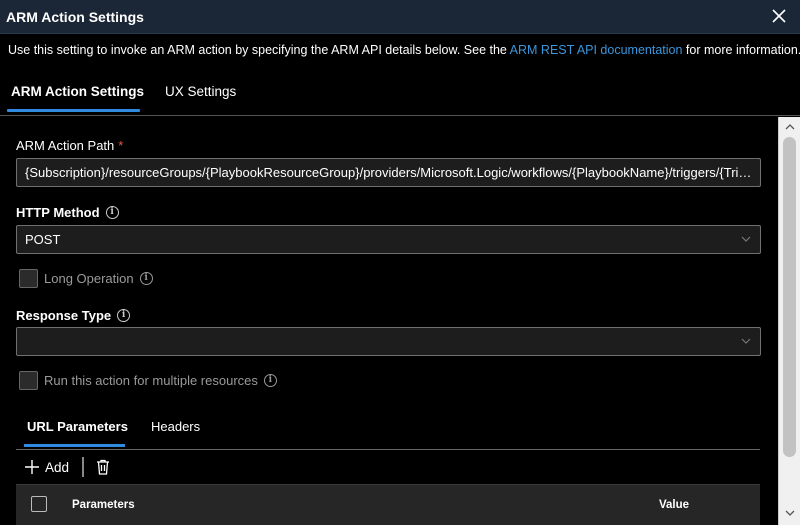  What do you see at coordinates (64, 315) in the screenshot?
I see `response-type-label-text: Response Type` at bounding box center [64, 315].